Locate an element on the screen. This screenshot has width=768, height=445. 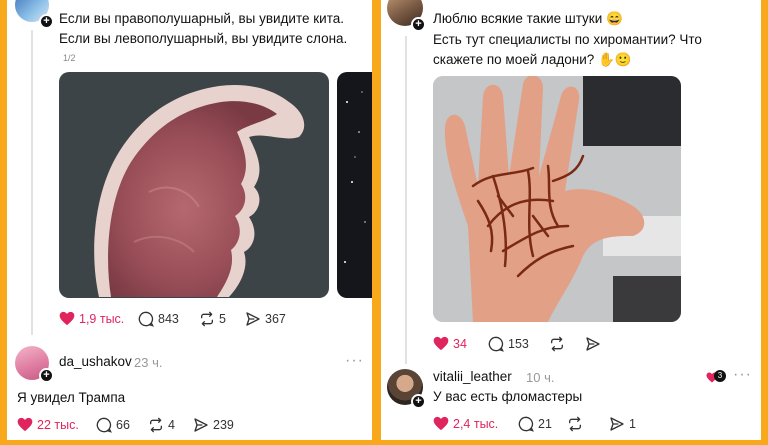
mini-like-count: 3 is located at coordinates (720, 376).